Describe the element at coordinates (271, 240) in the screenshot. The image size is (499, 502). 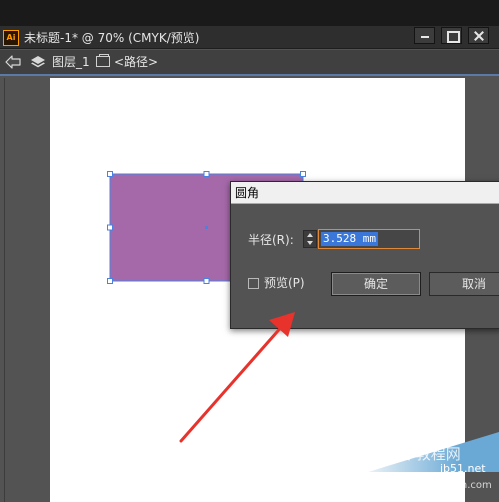
I see `radius-label: 半径(R):` at that location.